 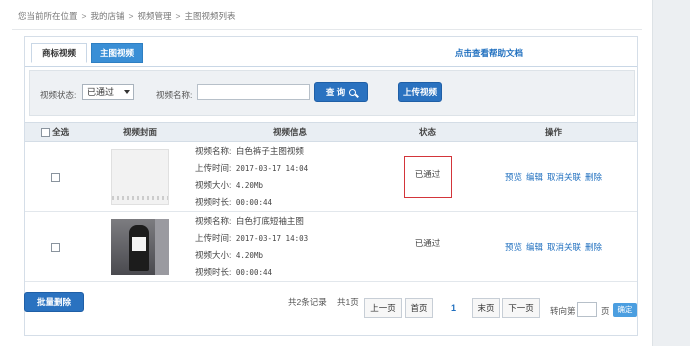 What do you see at coordinates (419, 308) in the screenshot?
I see `first-page-button: 首页` at bounding box center [419, 308].